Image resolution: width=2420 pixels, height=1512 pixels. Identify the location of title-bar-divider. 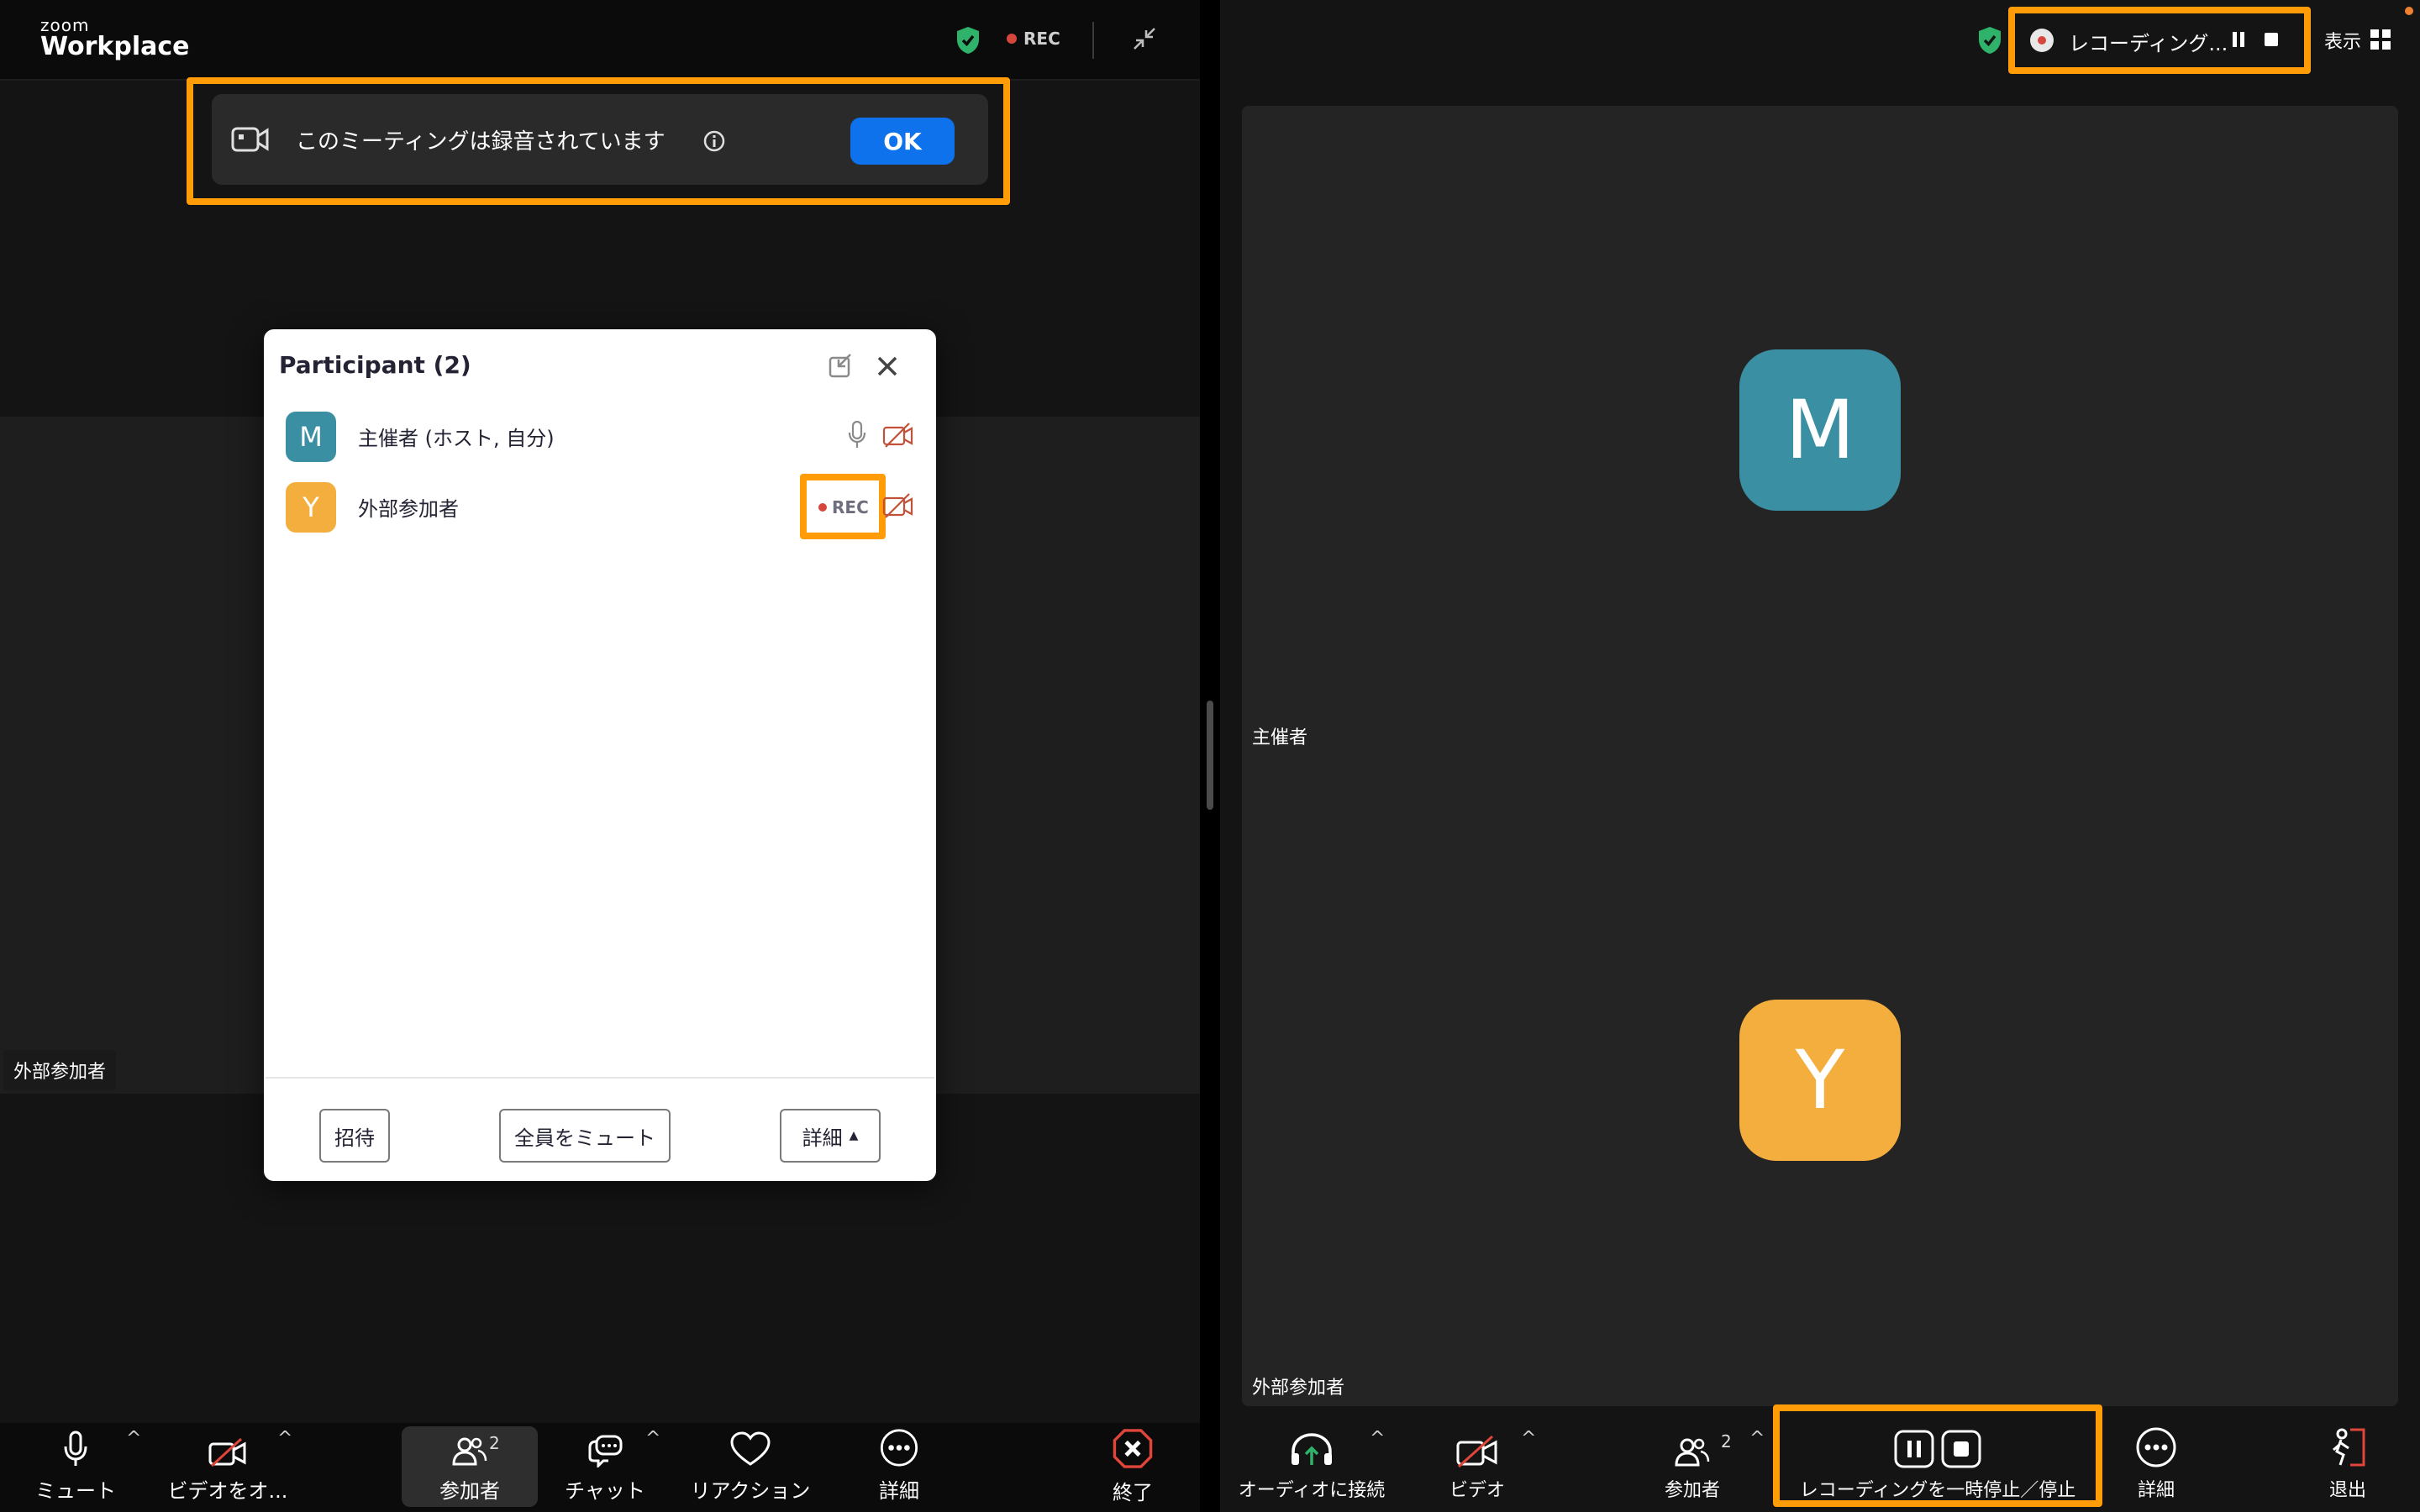
(1093, 40).